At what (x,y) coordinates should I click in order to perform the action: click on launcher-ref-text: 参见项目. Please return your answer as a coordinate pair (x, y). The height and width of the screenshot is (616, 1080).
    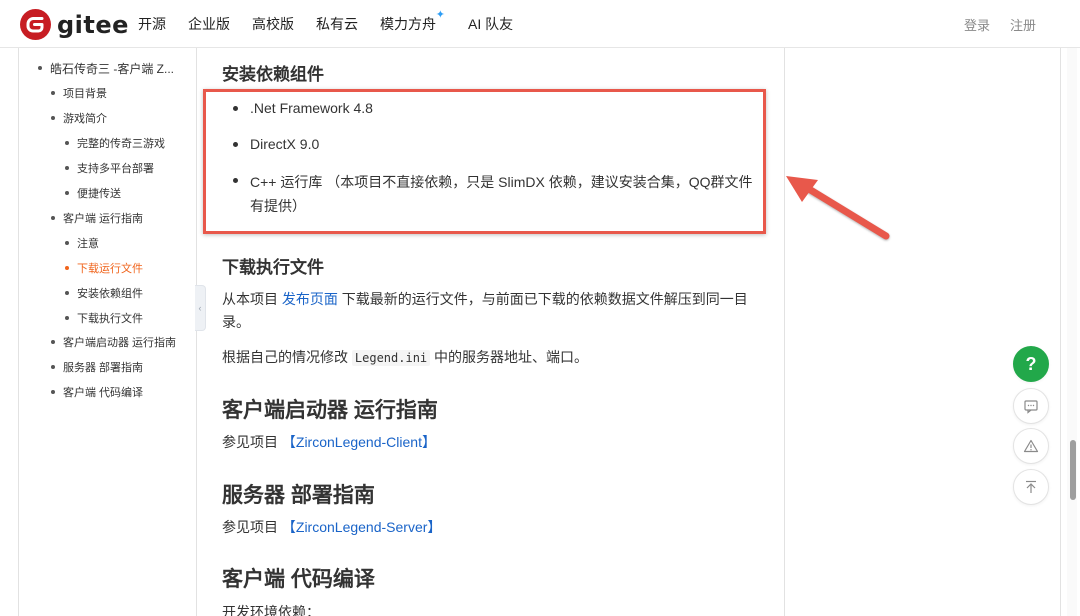
    Looking at the image, I should click on (252, 442).